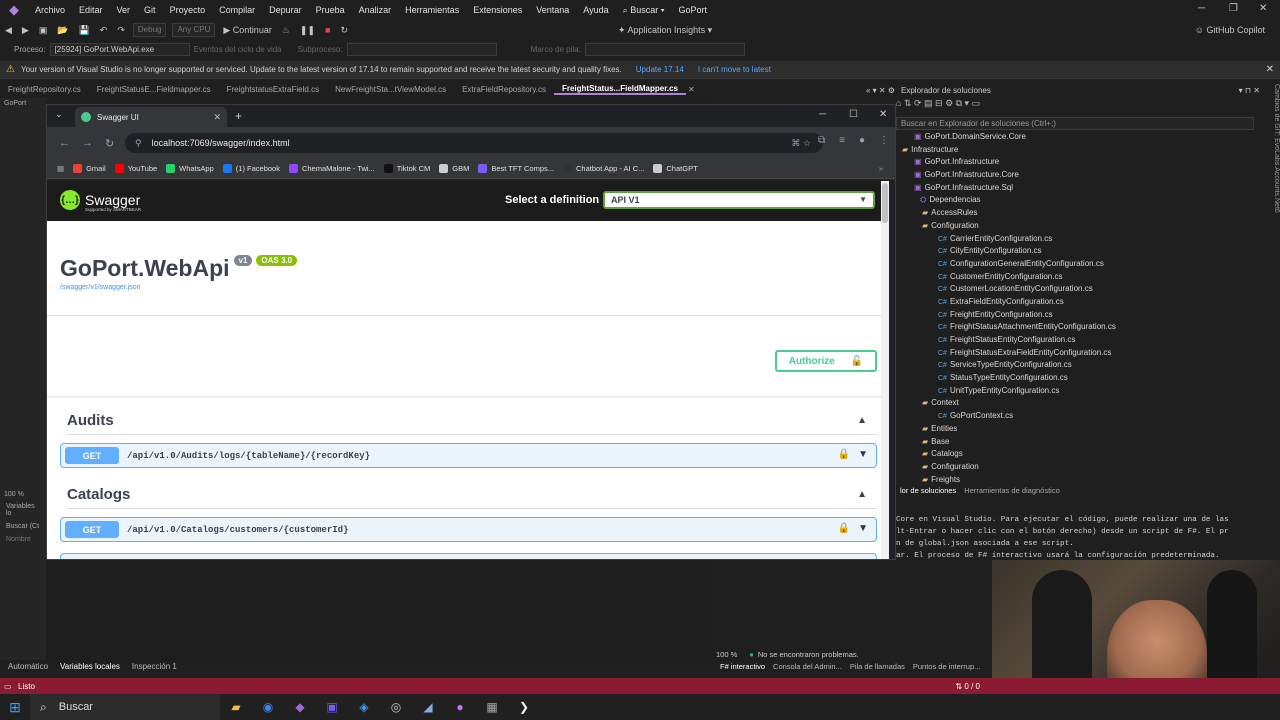  I want to click on tree-item: ▰ Configuration, so click(1078, 226).